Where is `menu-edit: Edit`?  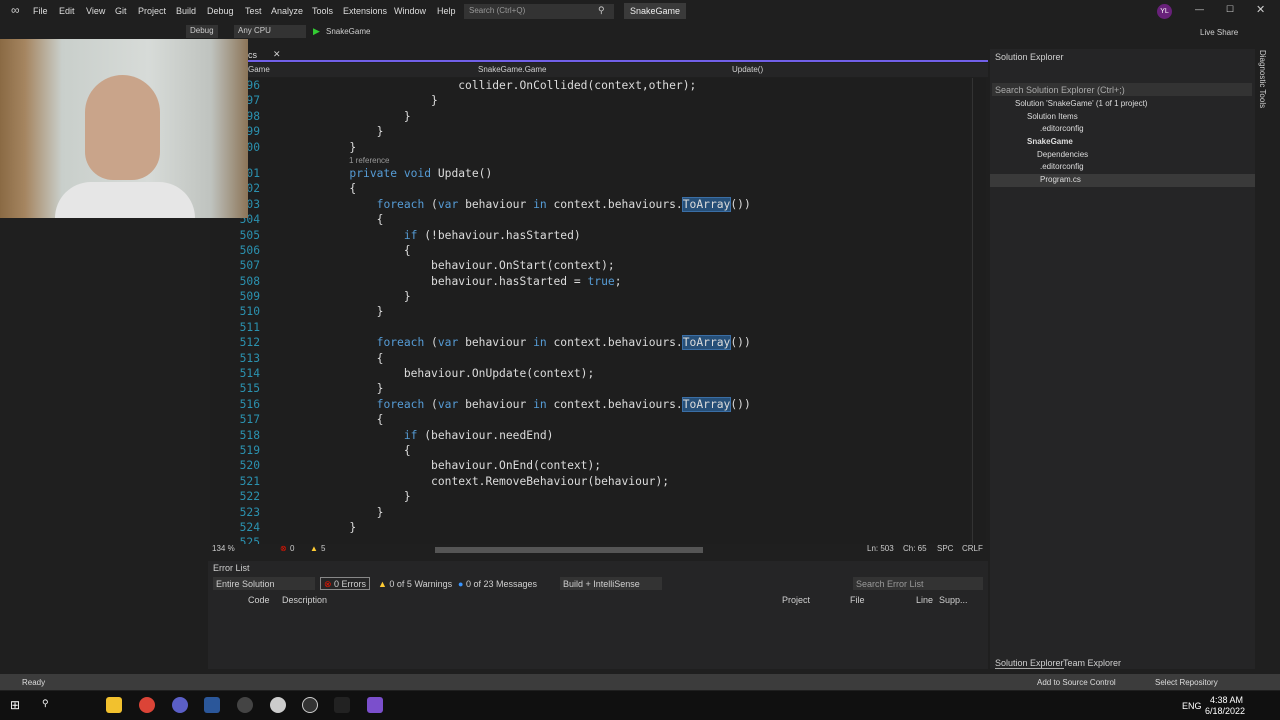
menu-edit: Edit is located at coordinates (67, 11).